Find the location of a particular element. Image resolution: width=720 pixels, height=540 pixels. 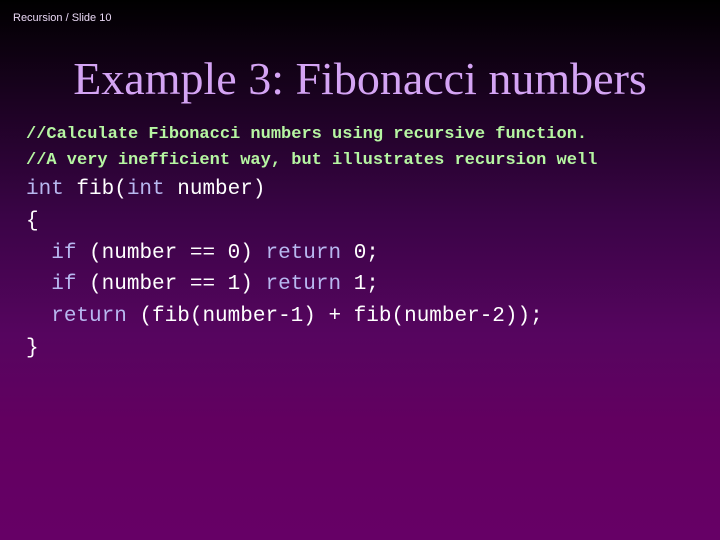

code-text: (number == 0) is located at coordinates (171, 253).